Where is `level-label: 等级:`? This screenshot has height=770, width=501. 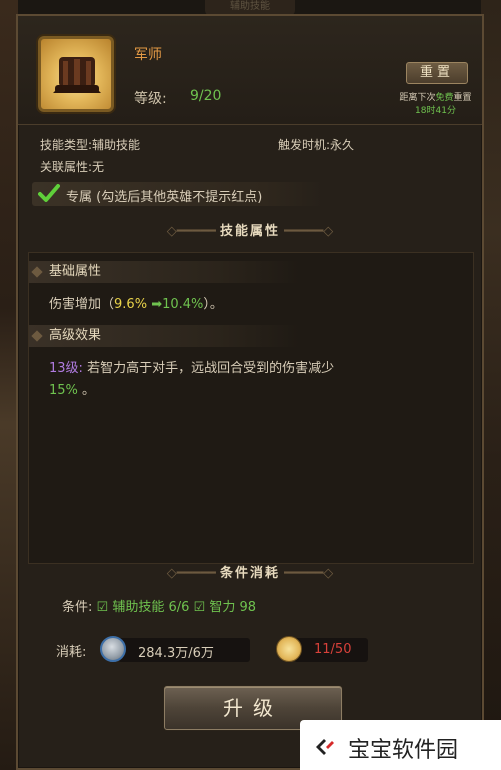 level-label: 等级: is located at coordinates (150, 99).